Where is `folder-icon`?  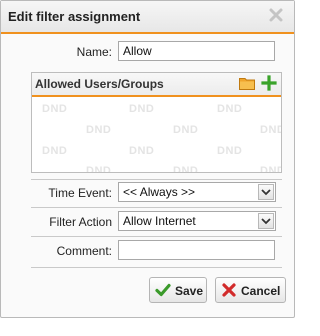
folder-icon is located at coordinates (247, 83).